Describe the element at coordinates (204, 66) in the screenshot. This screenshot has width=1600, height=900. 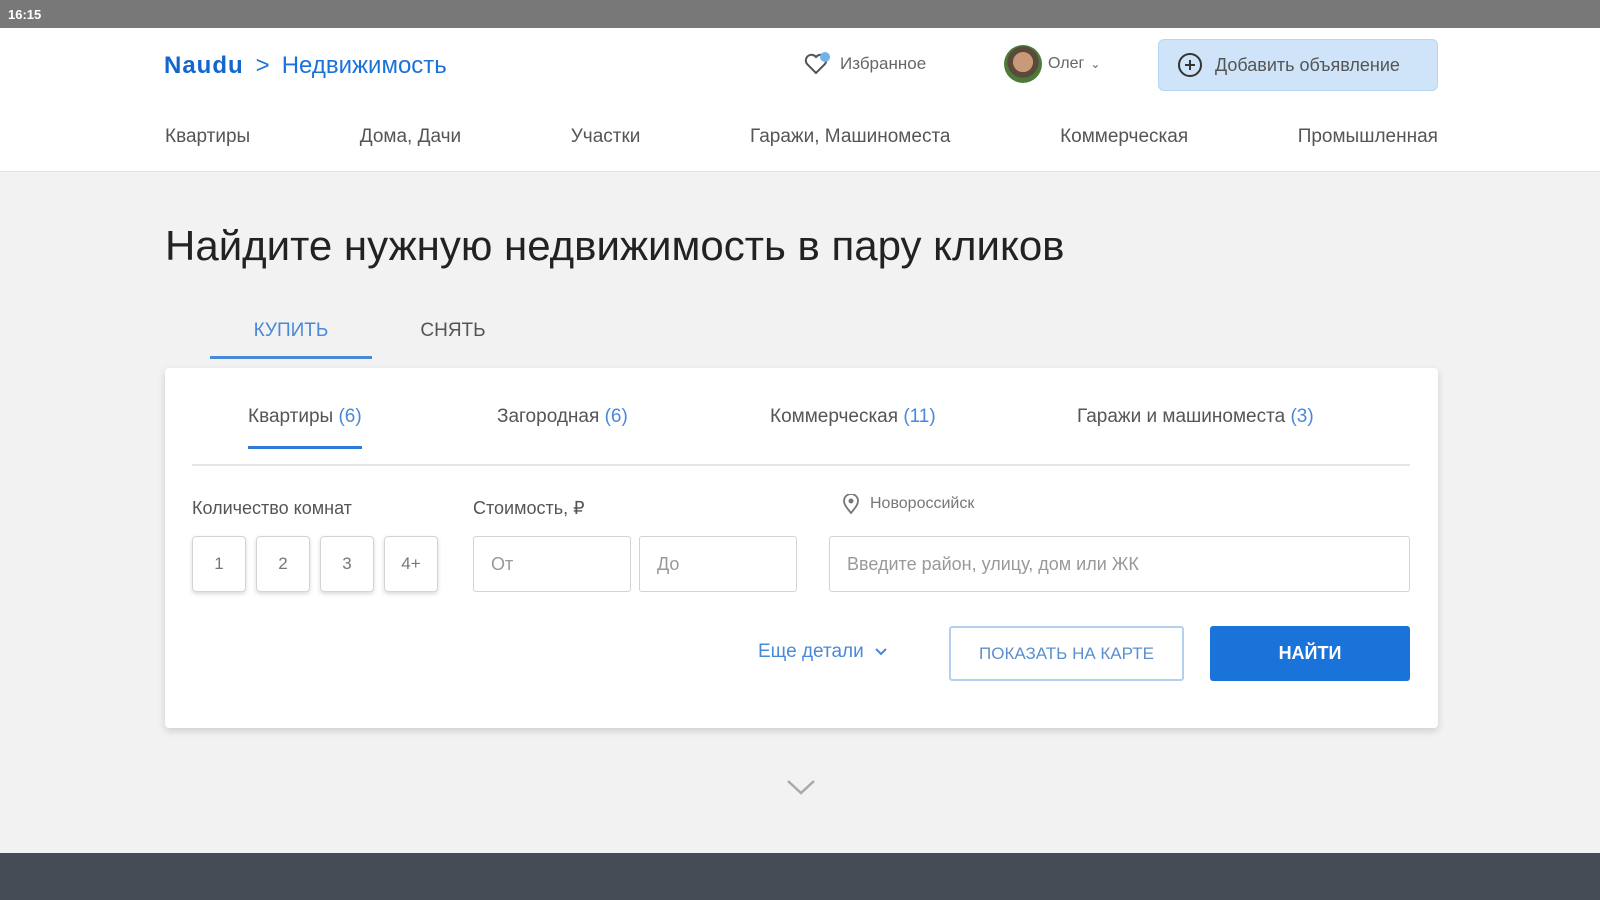
I see `brand-logo: Naudu` at that location.